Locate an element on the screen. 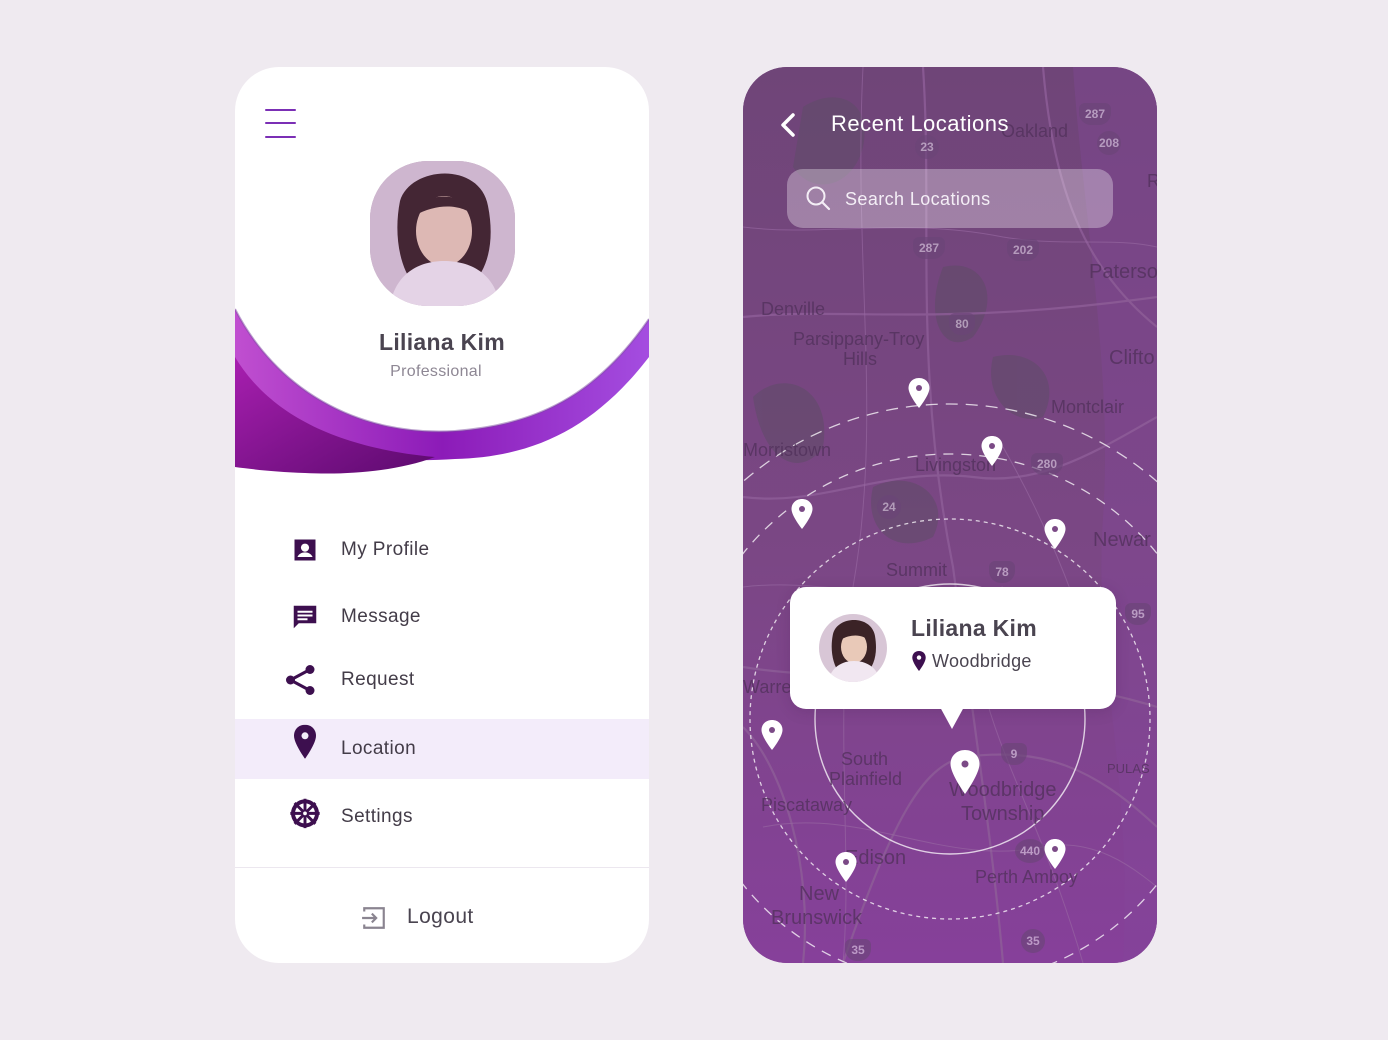 The height and width of the screenshot is (1040, 1388). search-icon is located at coordinates (818, 198).